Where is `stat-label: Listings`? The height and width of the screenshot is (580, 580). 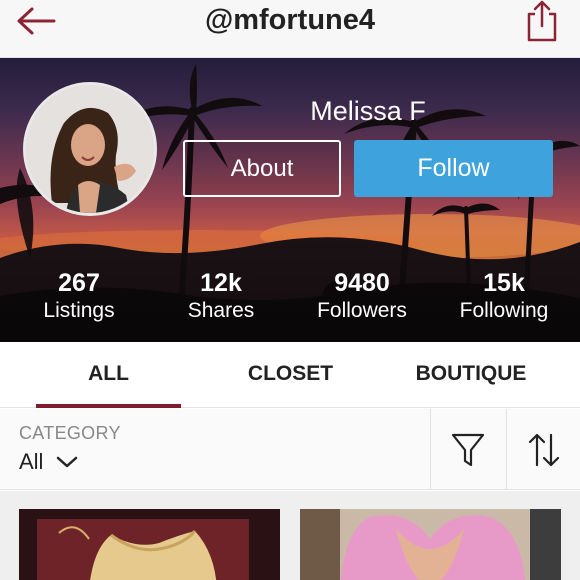
stat-label: Listings is located at coordinates (79, 310).